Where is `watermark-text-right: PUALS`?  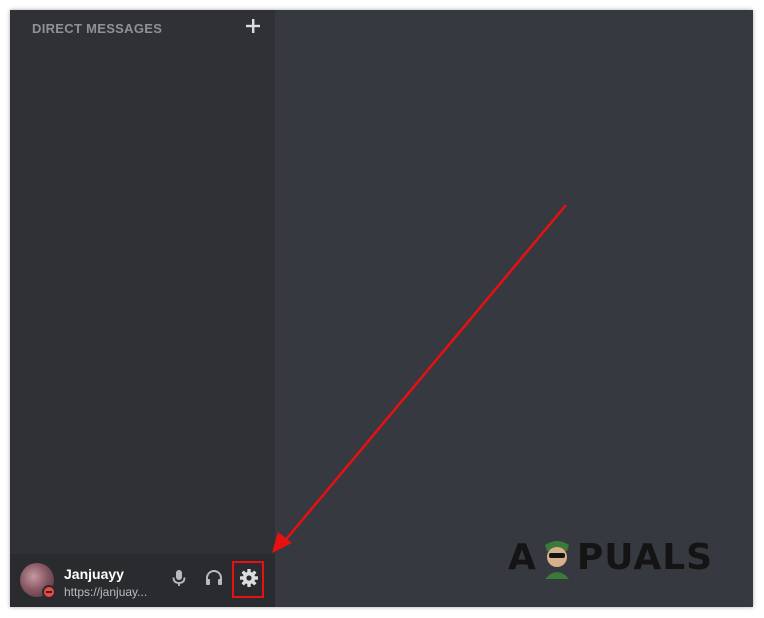
watermark-text-right: PUALS is located at coordinates (645, 557).